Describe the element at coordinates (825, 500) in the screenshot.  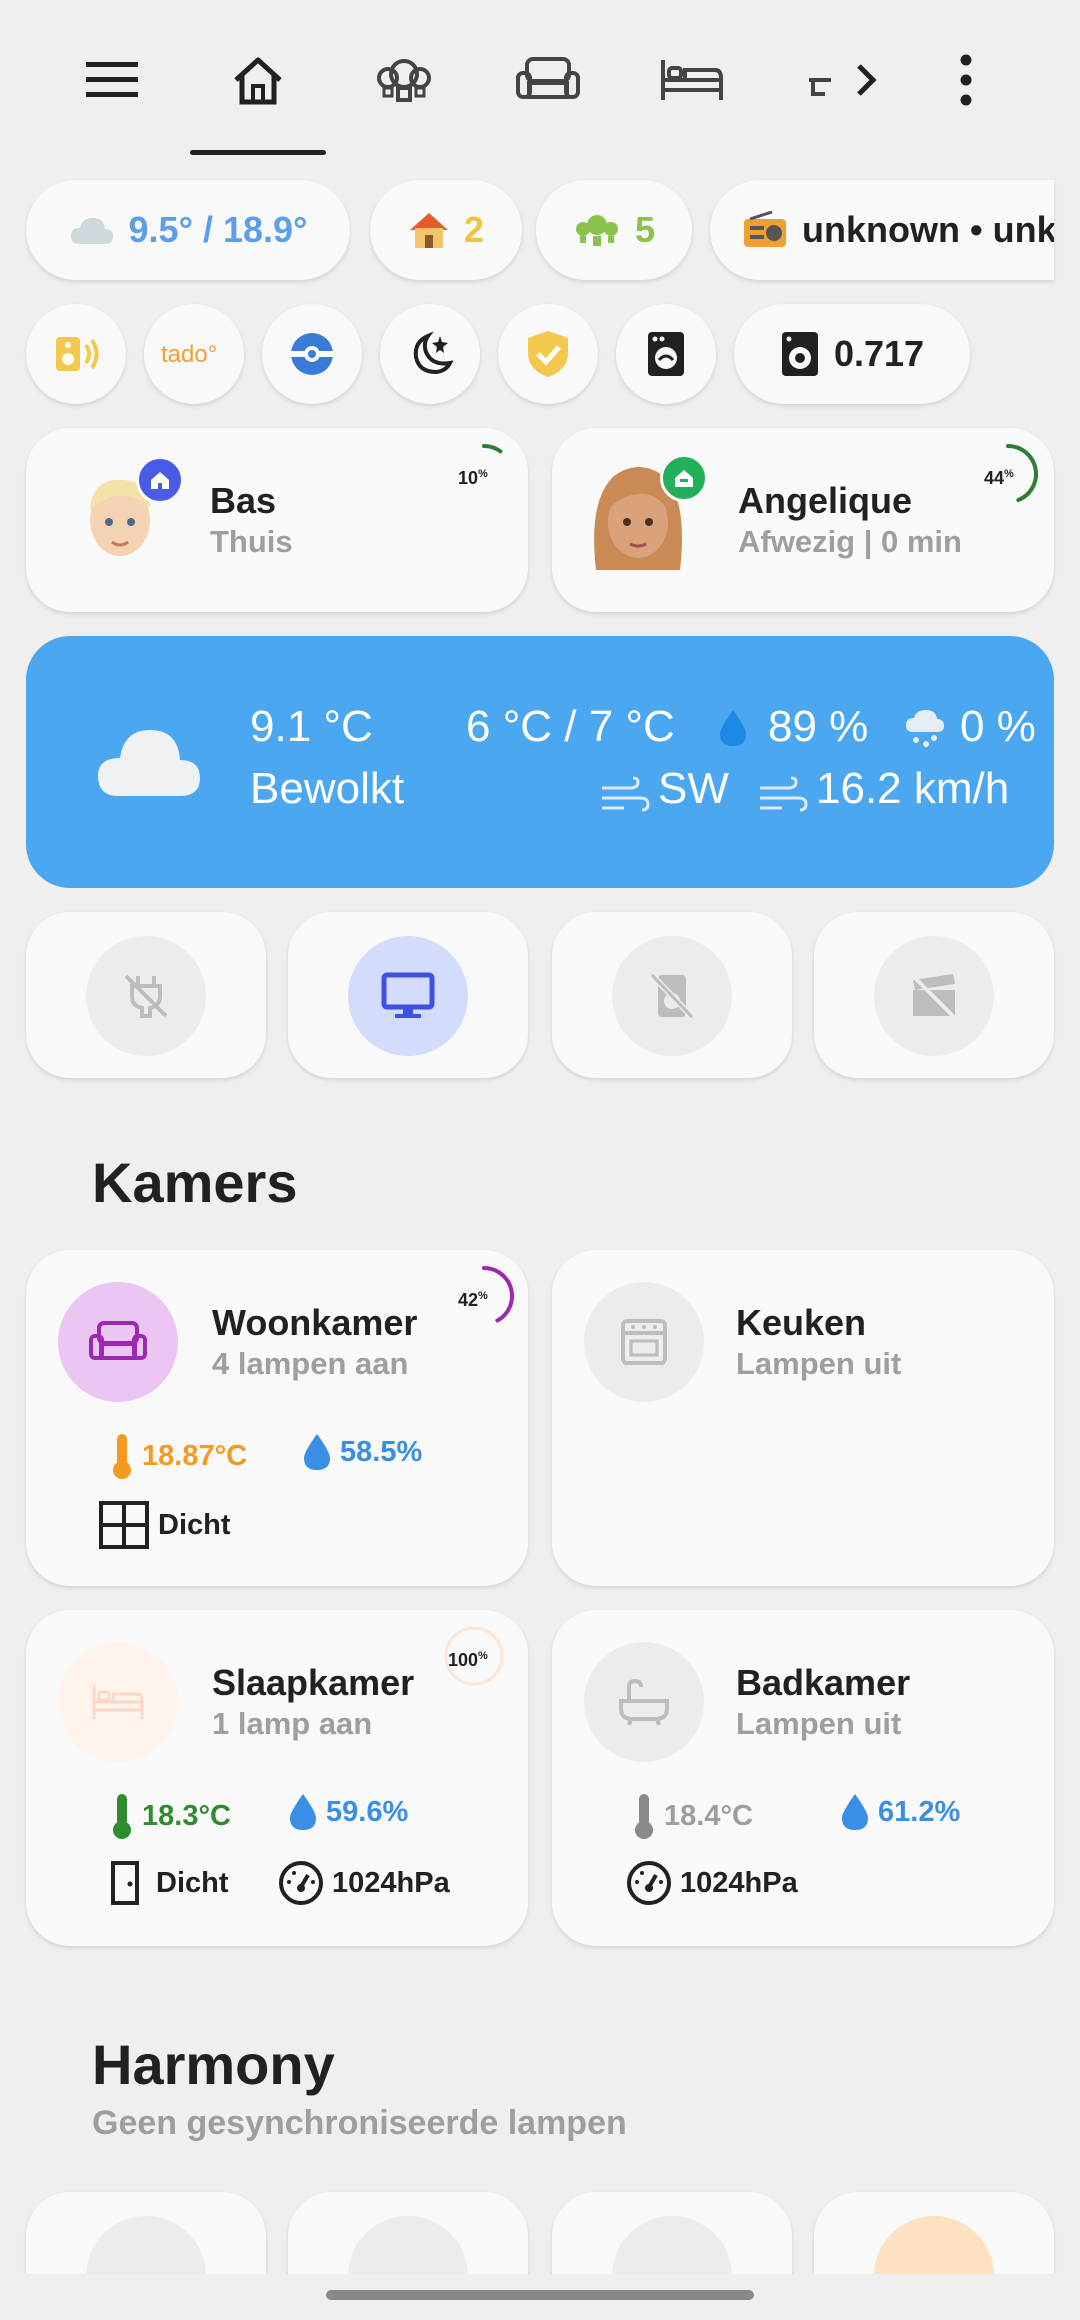
I see `person-name: Angelique` at that location.